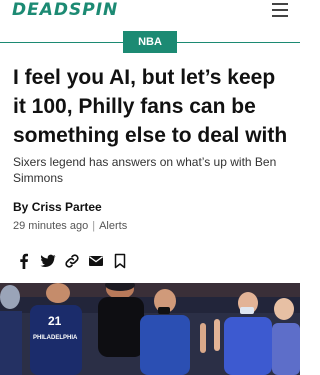 The width and height of the screenshot is (320, 375). What do you see at coordinates (152, 226) in the screenshot?
I see `article-meta: 29 minutes ago | Alerts` at bounding box center [152, 226].